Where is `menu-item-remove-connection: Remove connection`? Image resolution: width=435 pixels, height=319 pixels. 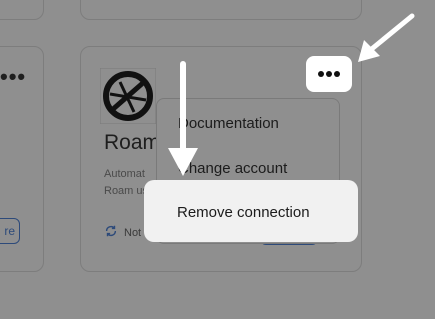
menu-item-remove-connection: Remove connection is located at coordinates (243, 213).